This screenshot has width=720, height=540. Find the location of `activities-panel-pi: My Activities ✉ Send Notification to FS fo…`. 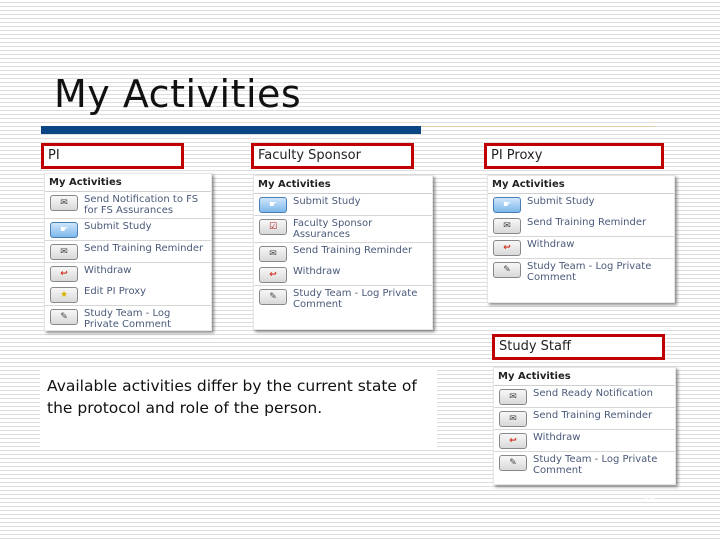

activities-panel-pi: My Activities ✉ Send Notification to FS fo… is located at coordinates (128, 252).